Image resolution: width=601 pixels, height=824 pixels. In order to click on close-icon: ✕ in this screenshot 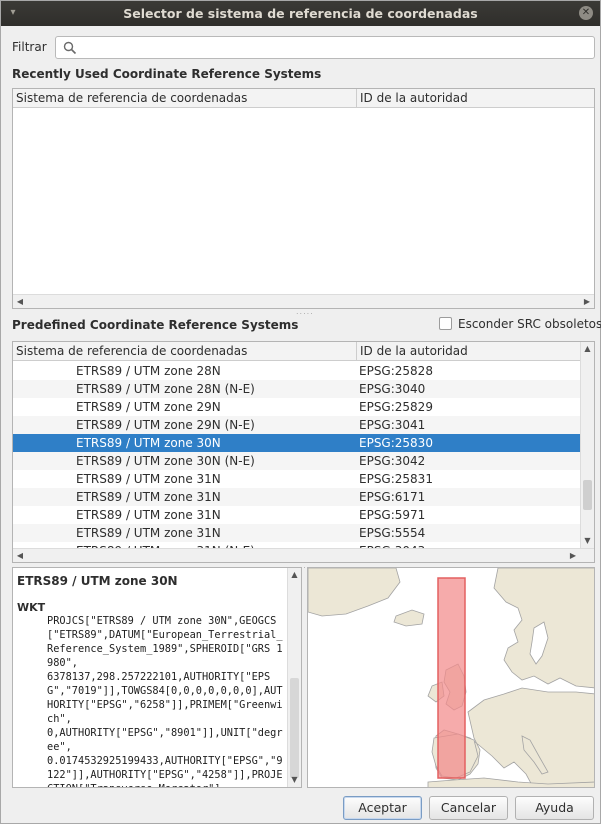, I will do `click(586, 13)`.